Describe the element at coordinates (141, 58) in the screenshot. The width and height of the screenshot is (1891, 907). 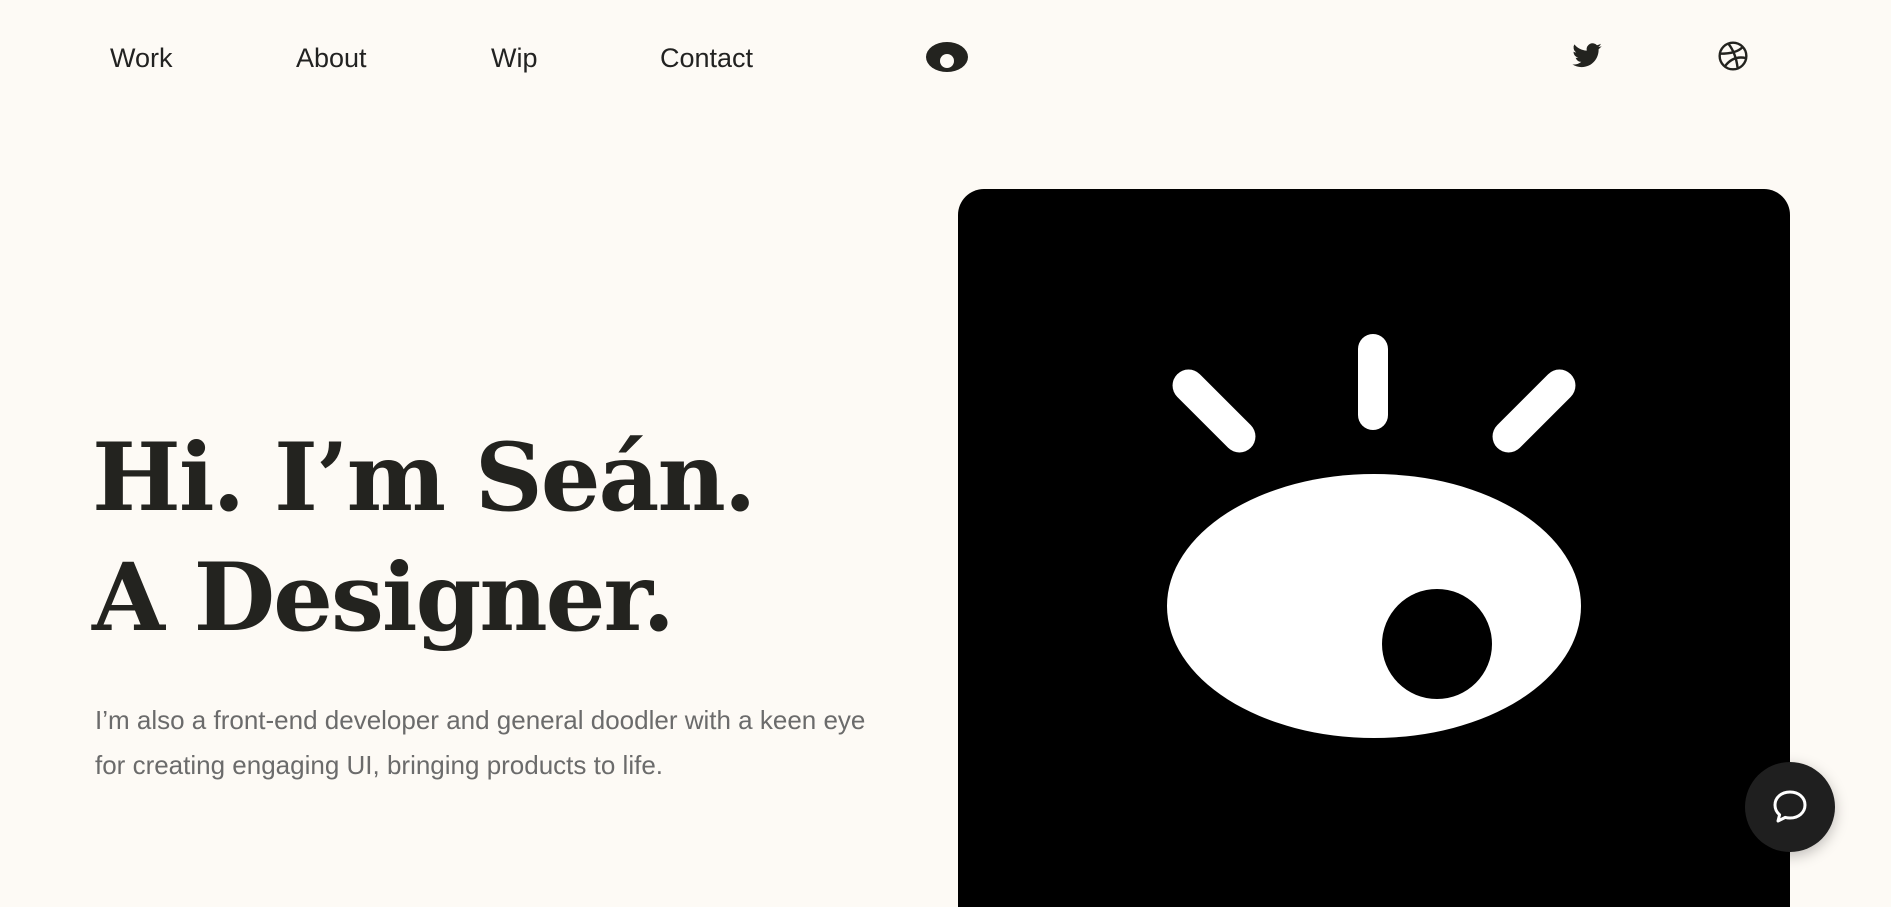
I see `nav-work-link: Work` at that location.